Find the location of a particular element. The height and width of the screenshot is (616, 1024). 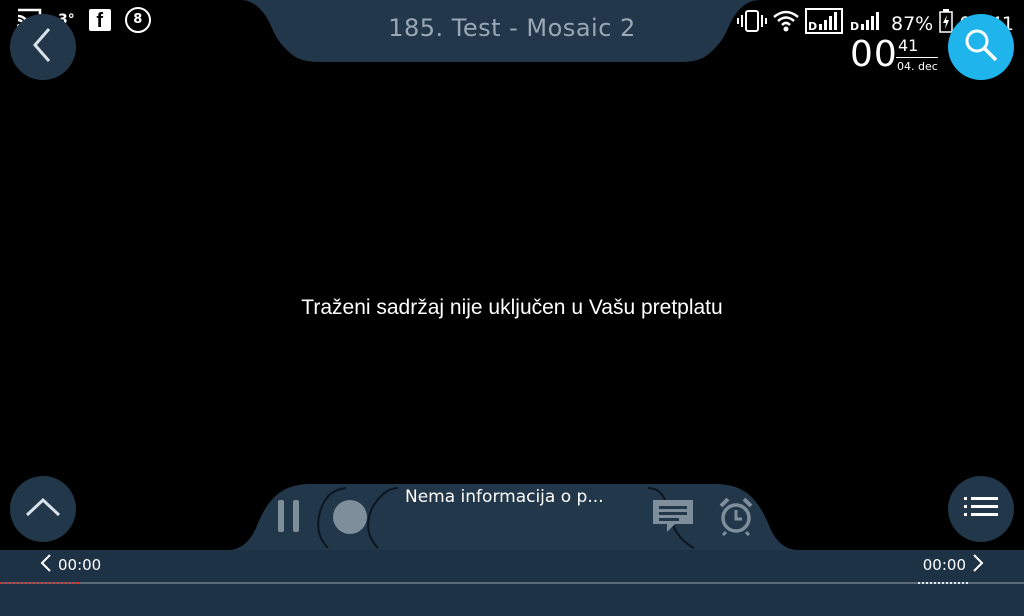

time-start-label: 00:00 is located at coordinates (80, 565).